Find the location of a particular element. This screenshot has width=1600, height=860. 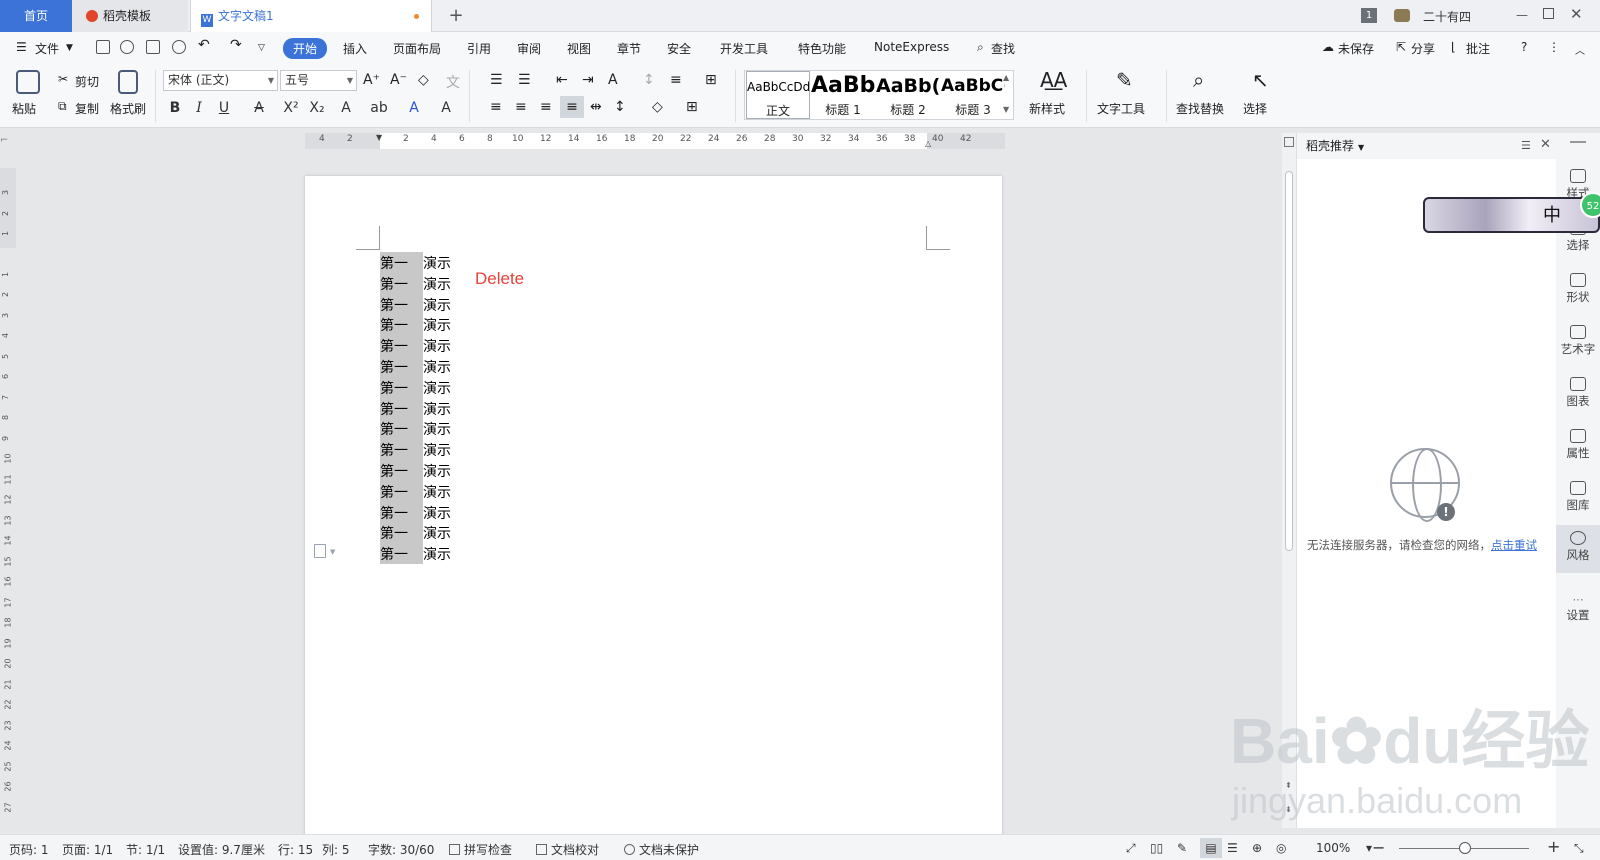

menu-file: 文件 is located at coordinates (47, 48).